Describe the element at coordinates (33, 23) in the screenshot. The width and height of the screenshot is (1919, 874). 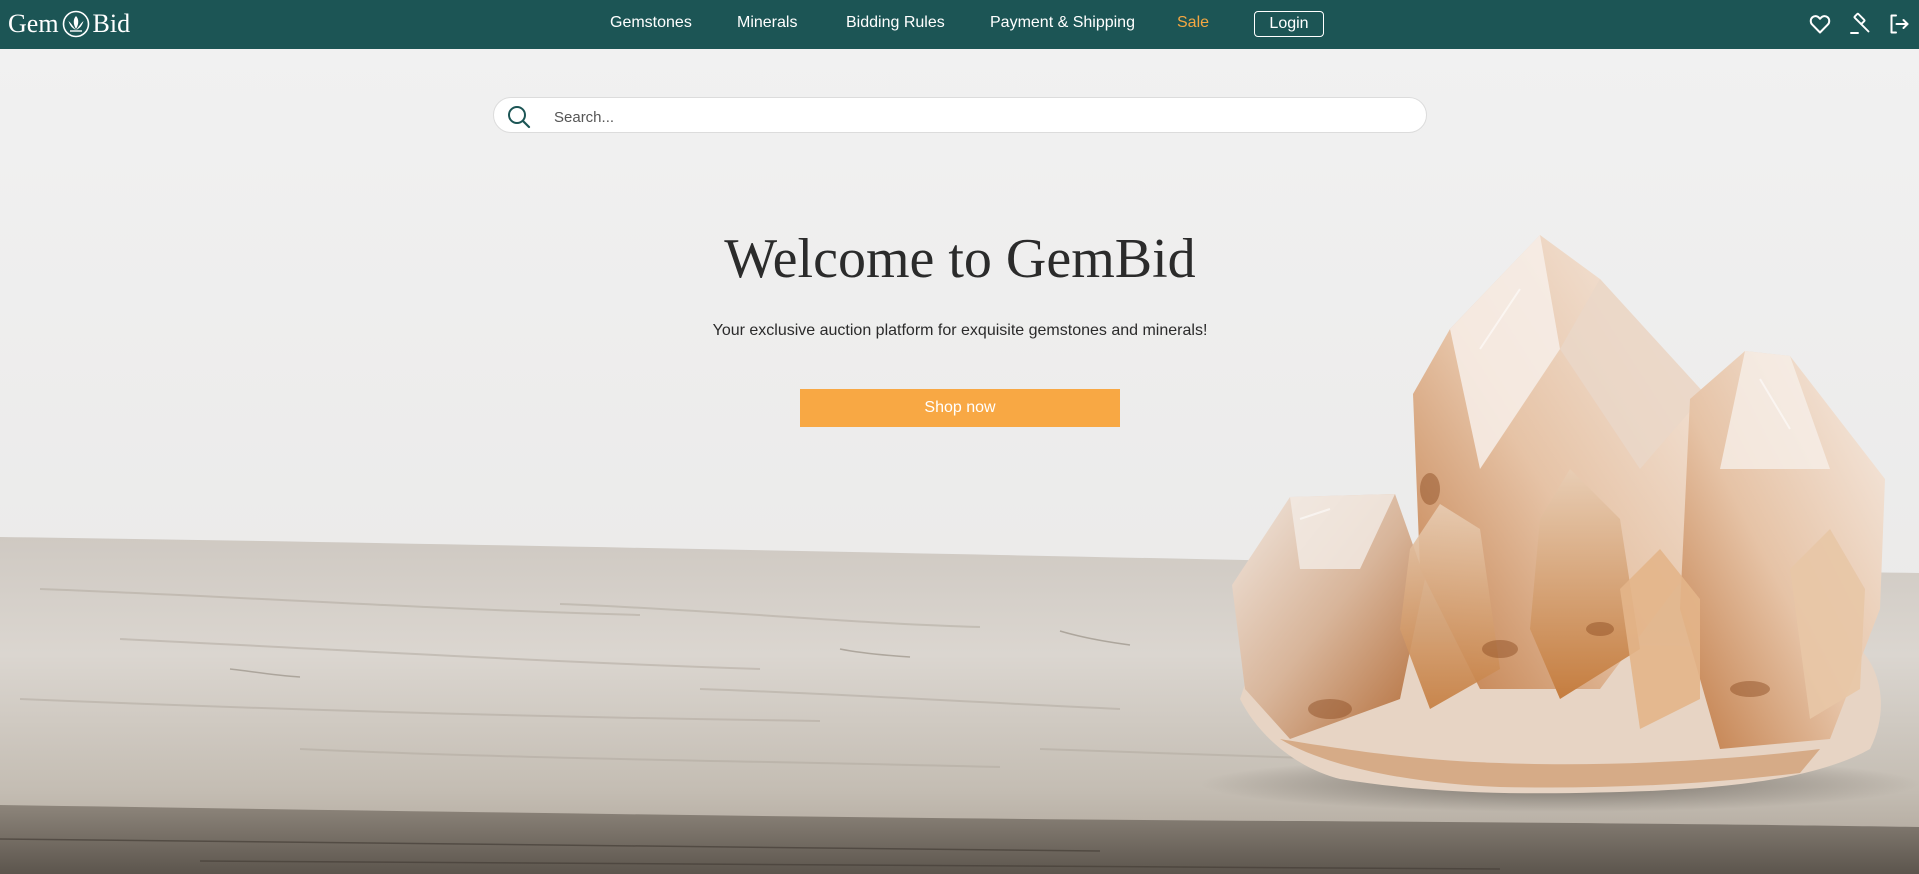
I see `logo-text-gem: Gem` at that location.